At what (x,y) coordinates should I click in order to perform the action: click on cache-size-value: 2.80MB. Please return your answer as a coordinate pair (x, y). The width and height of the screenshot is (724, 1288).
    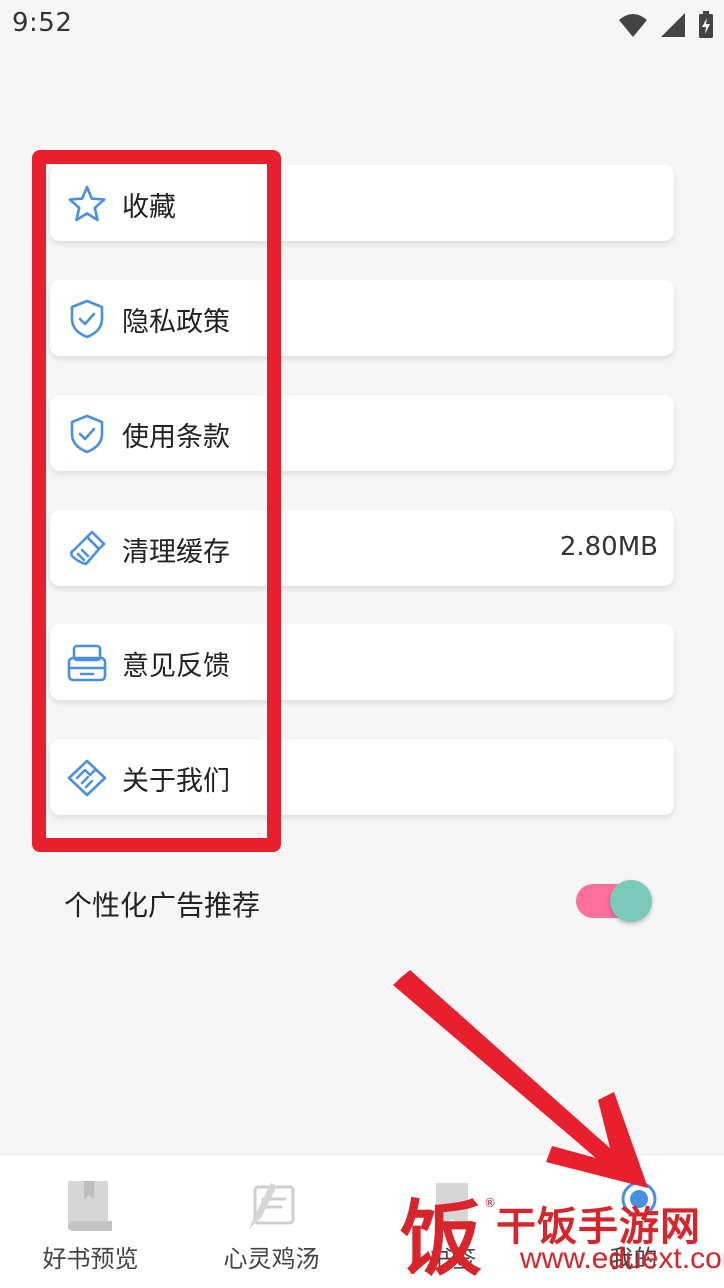
    Looking at the image, I should click on (608, 547).